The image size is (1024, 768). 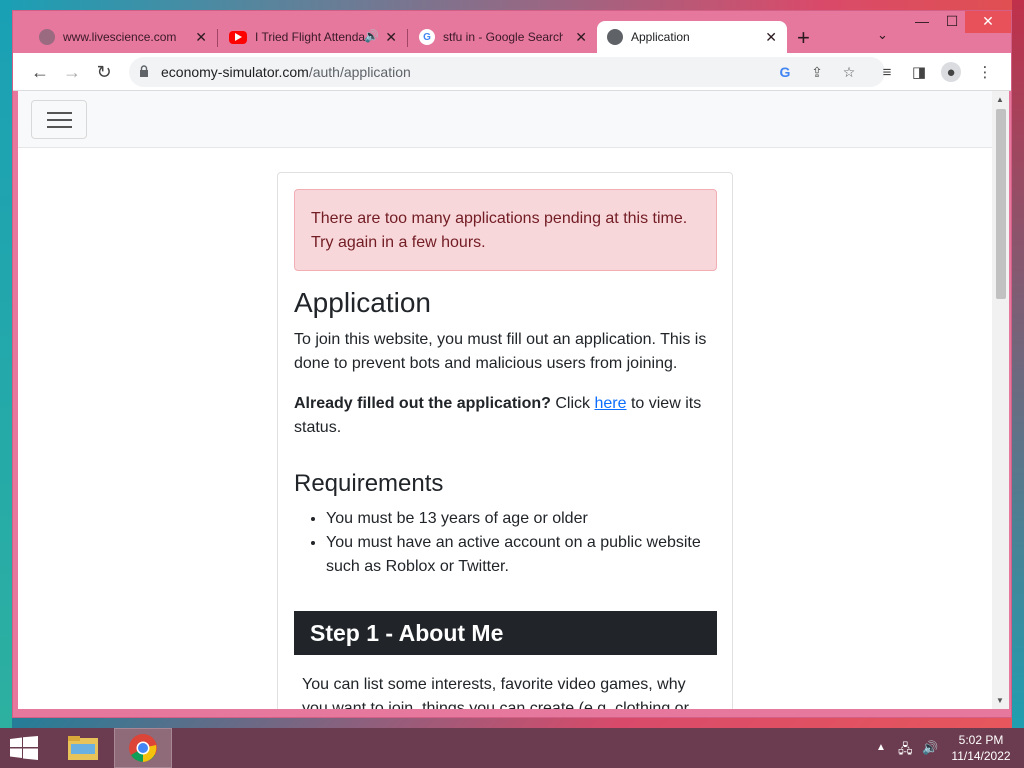 I want to click on url-text: economy-simulator.com/auth/application, so click(x=286, y=72).